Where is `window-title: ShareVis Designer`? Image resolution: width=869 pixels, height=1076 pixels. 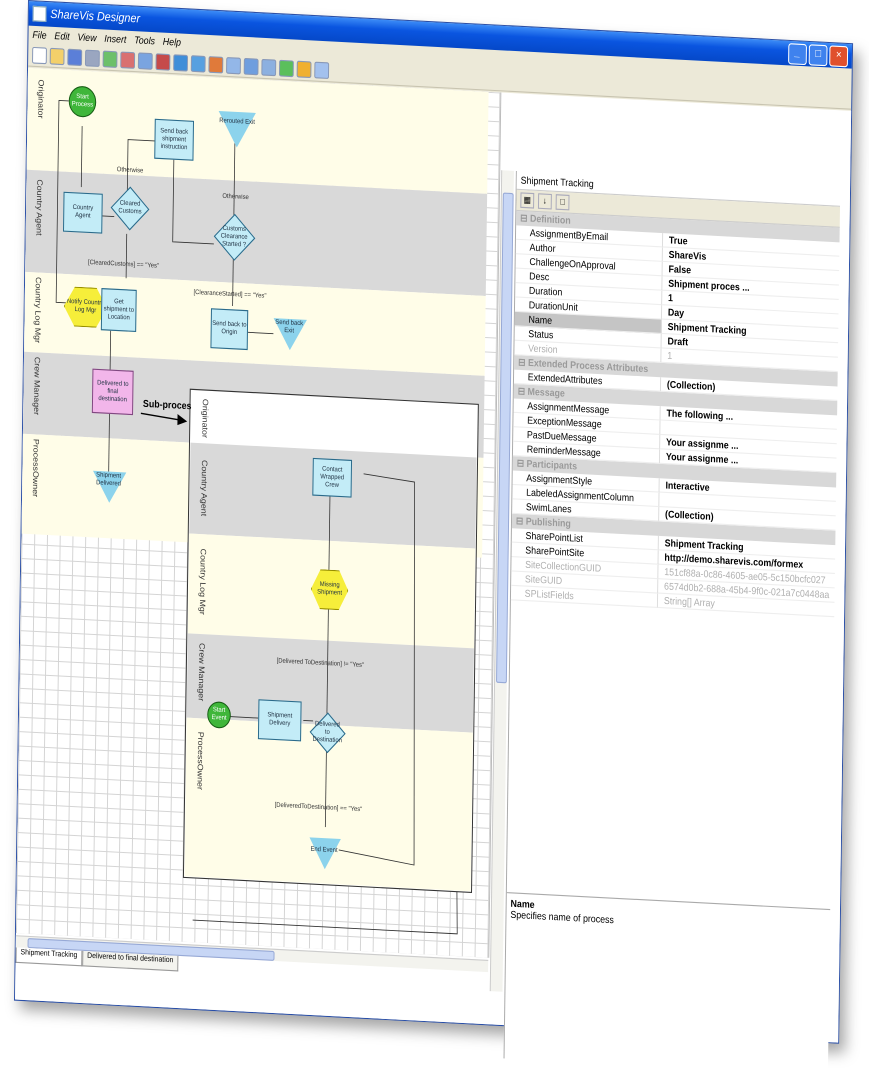 window-title: ShareVis Designer is located at coordinates (95, 16).